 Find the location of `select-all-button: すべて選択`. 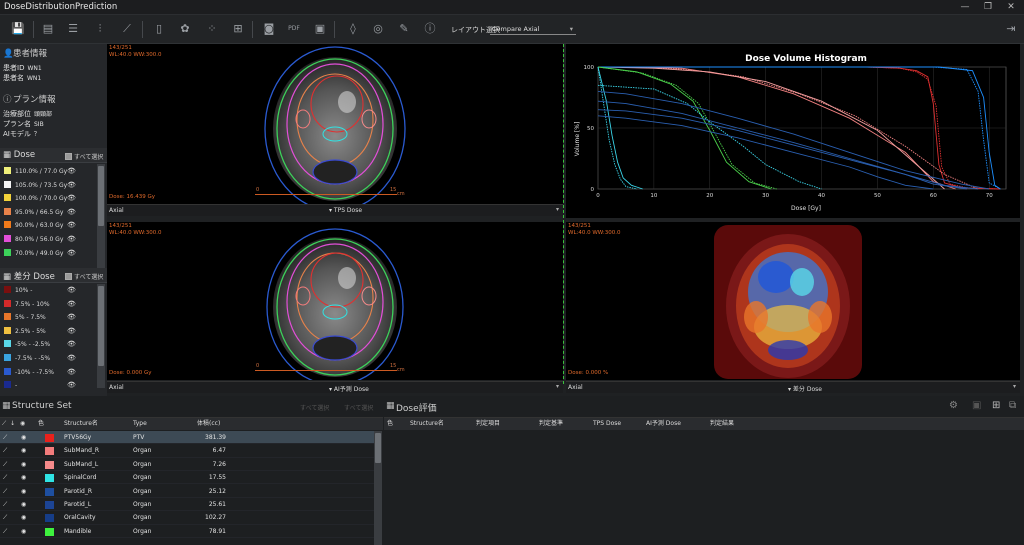

select-all-button: すべて選択 is located at coordinates (358, 407).